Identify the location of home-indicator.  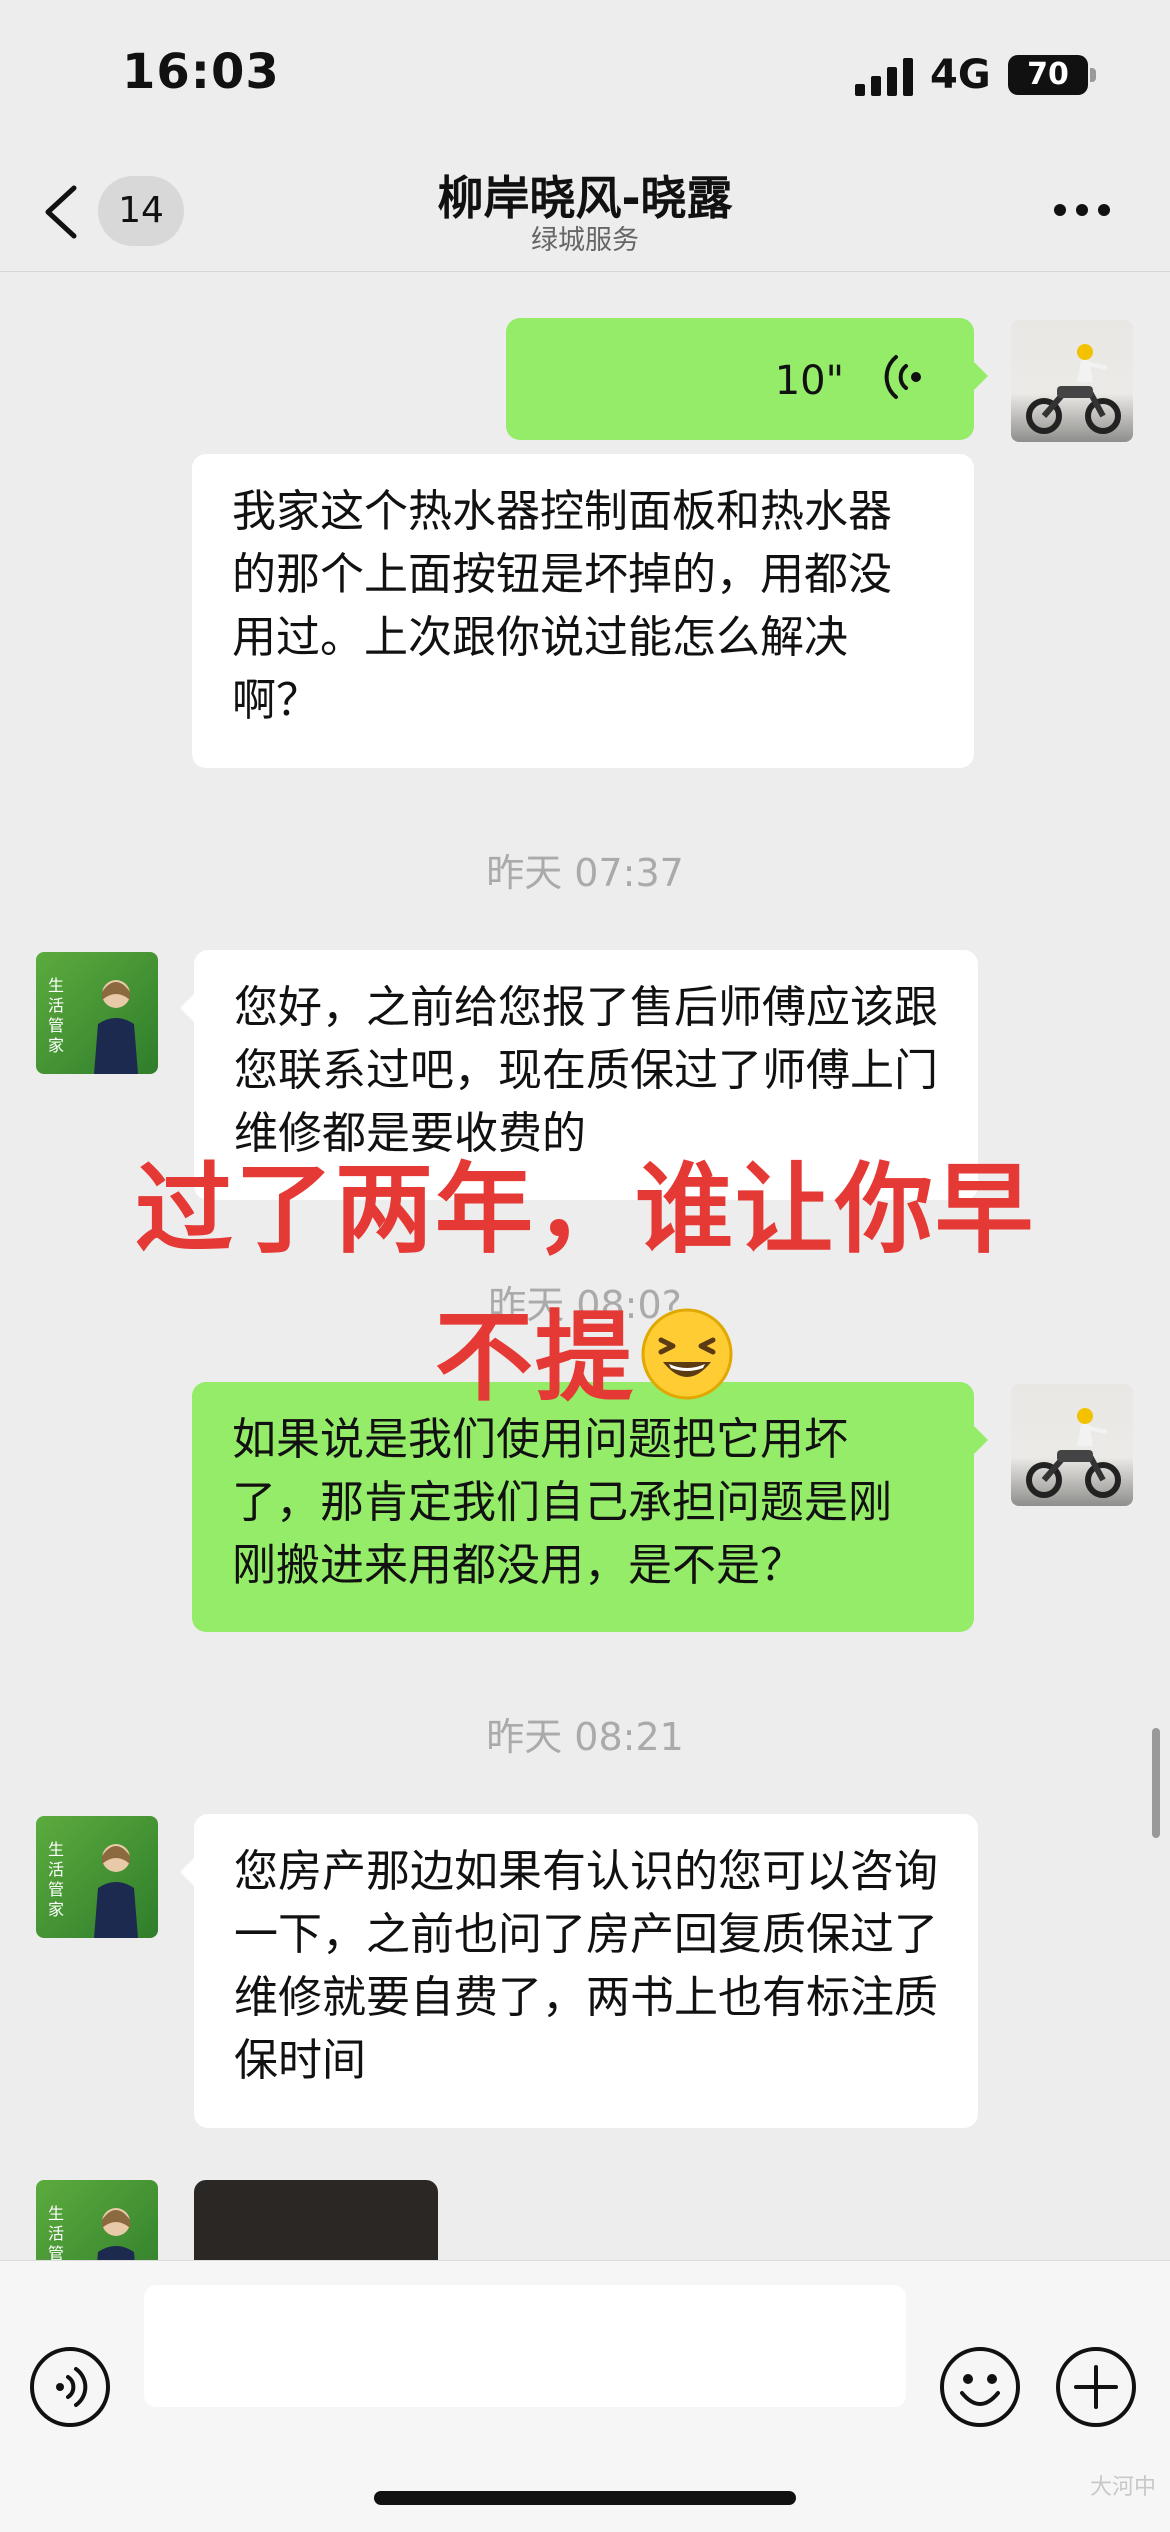
(585, 2498).